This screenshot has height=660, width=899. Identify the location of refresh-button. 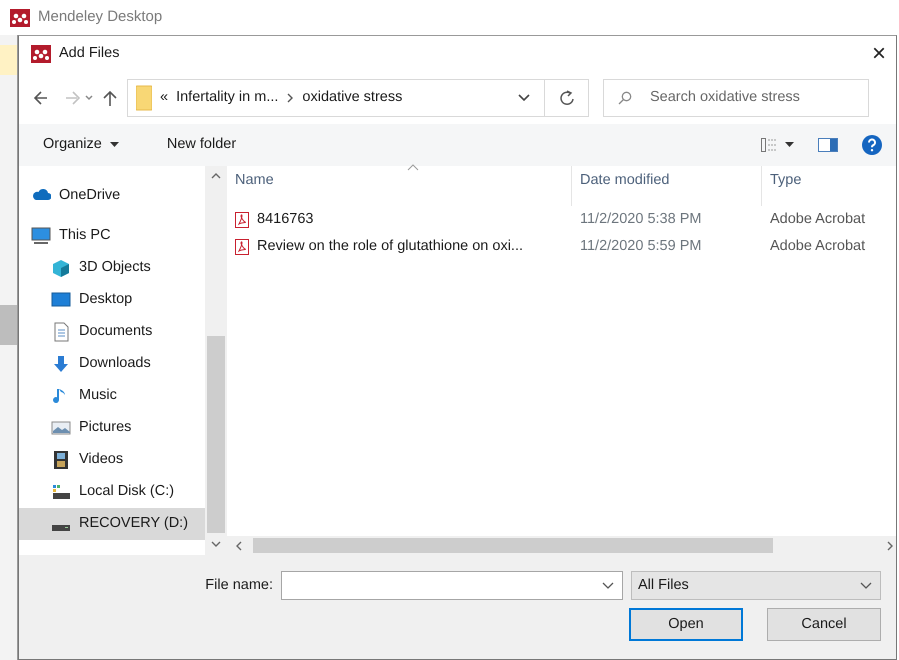
(567, 98).